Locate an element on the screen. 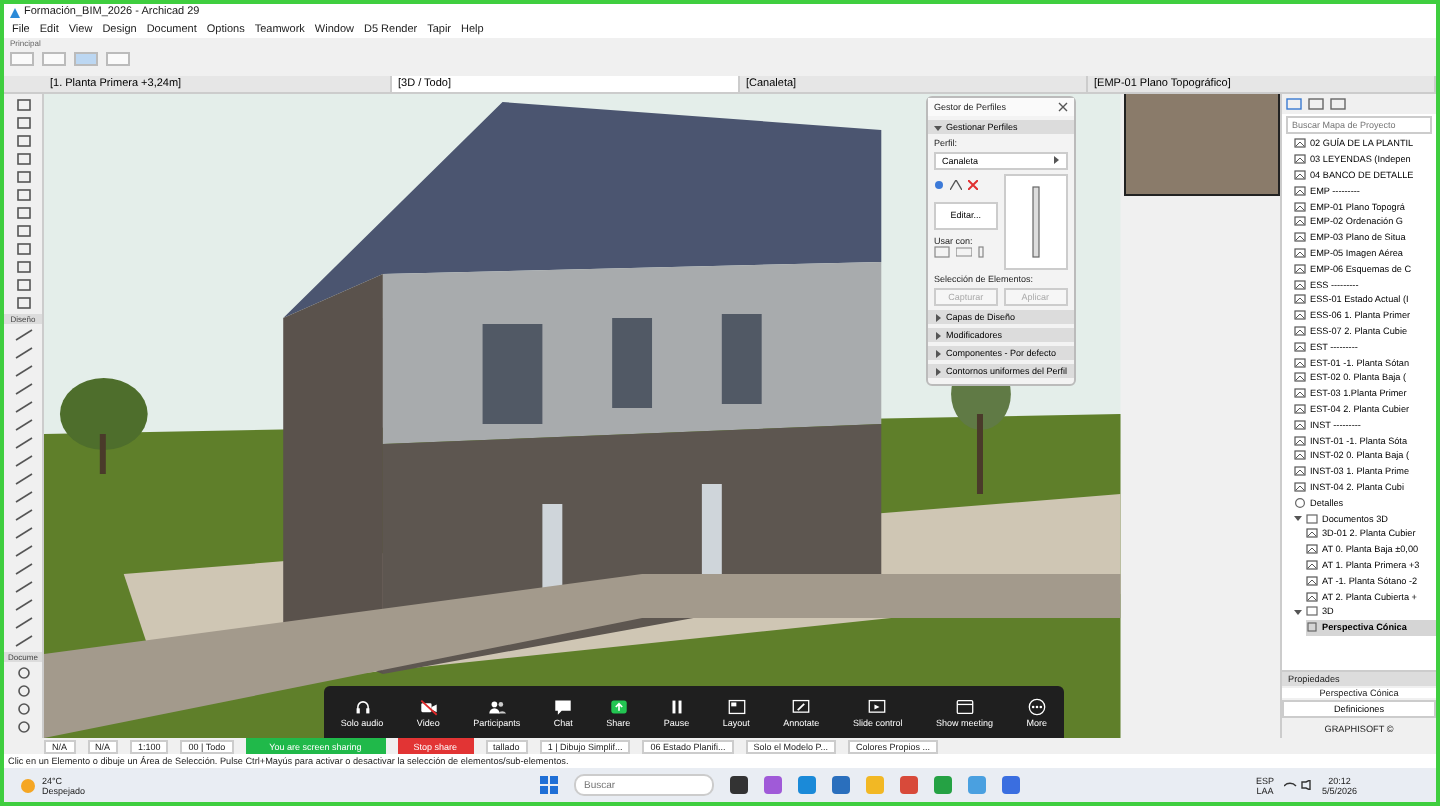 This screenshot has width=1440, height=806. tree-drawing is located at coordinates (103, 426).